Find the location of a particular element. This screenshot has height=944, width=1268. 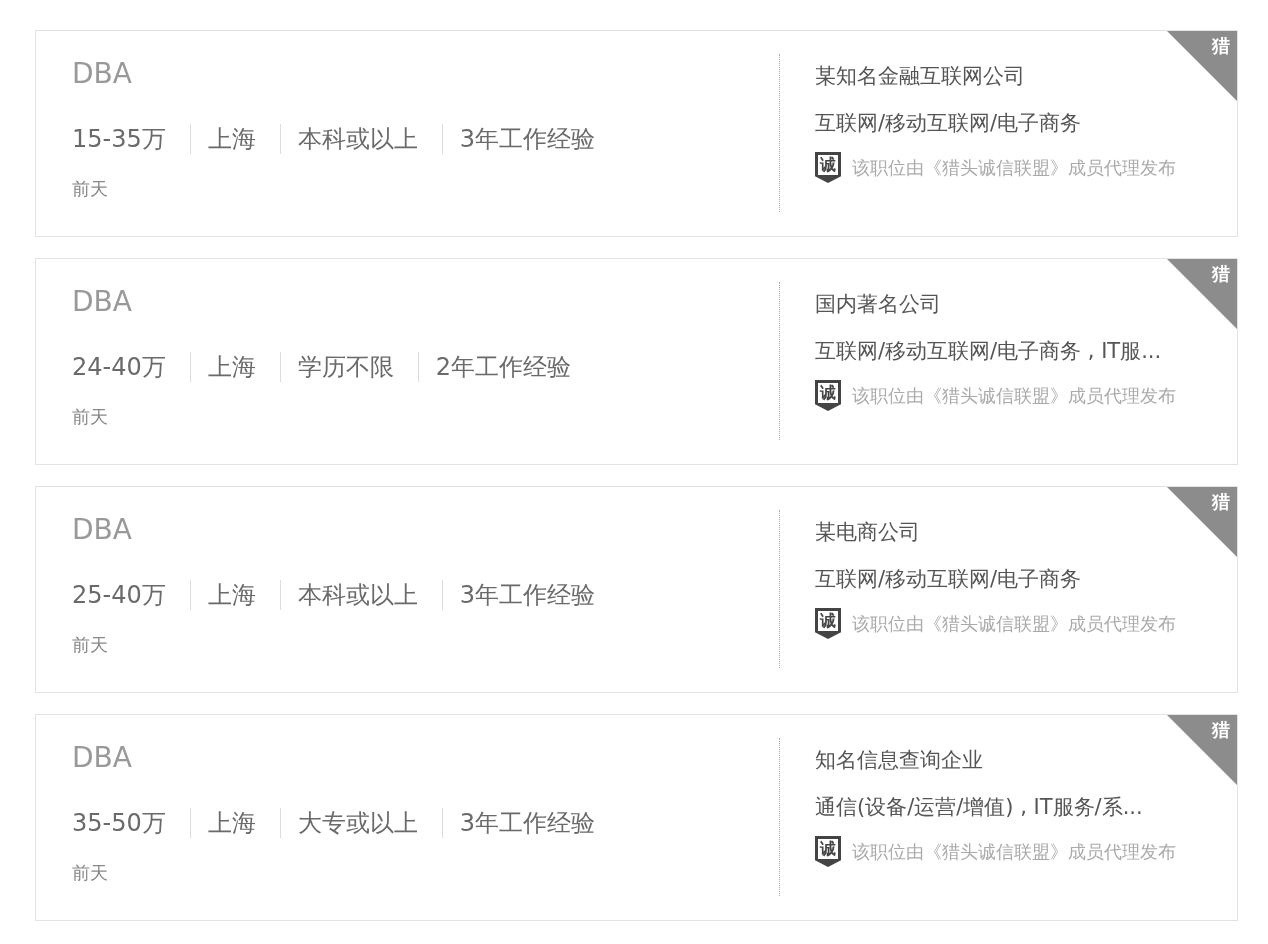

job-detail: 24-40万 is located at coordinates (119, 367).